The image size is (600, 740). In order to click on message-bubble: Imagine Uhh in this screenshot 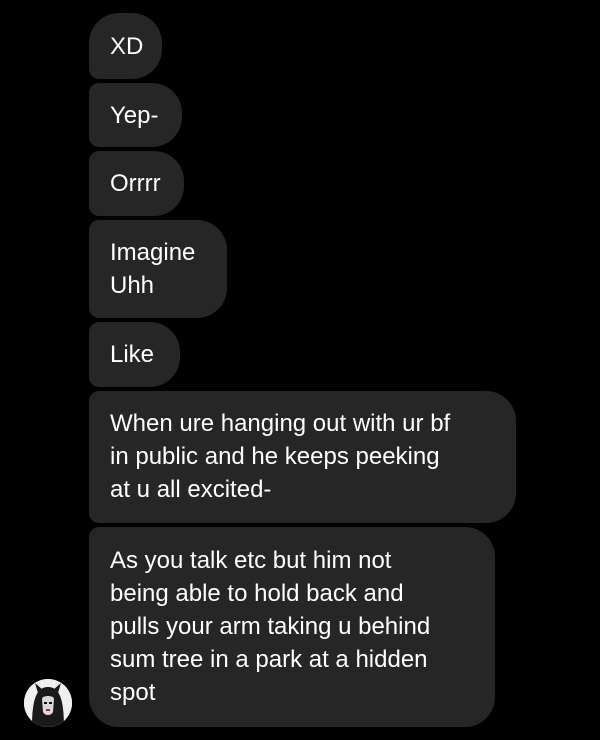, I will do `click(158, 269)`.